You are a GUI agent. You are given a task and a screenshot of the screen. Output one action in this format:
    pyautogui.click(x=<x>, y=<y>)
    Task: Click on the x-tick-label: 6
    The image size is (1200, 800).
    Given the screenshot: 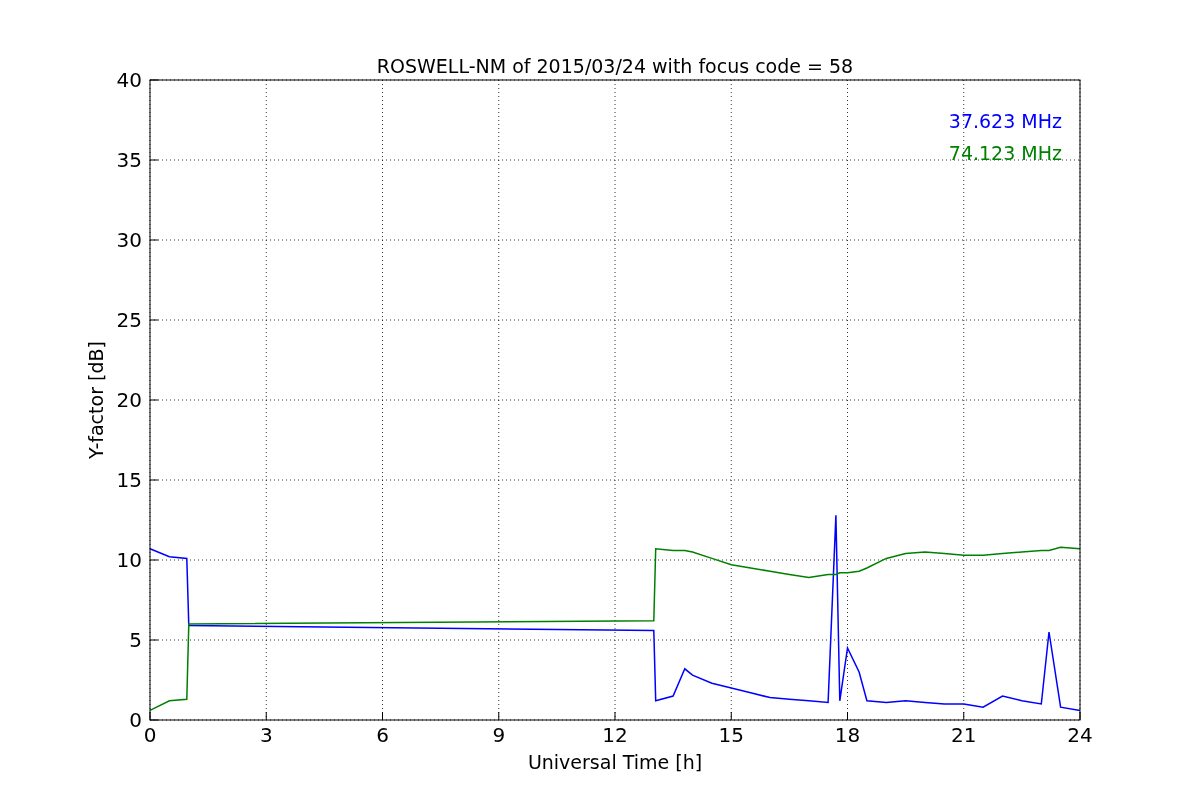 What is the action you would take?
    pyautogui.click(x=382, y=735)
    